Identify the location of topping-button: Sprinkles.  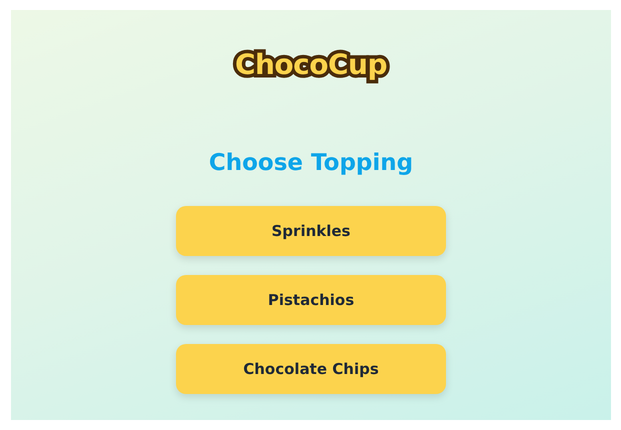
(311, 231).